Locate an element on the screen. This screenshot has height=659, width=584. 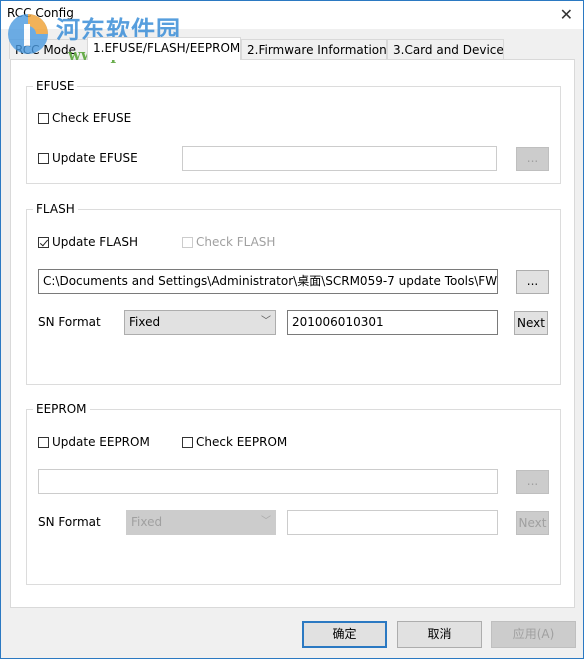
update-eeprom-label: Update EEPROM is located at coordinates (101, 442).